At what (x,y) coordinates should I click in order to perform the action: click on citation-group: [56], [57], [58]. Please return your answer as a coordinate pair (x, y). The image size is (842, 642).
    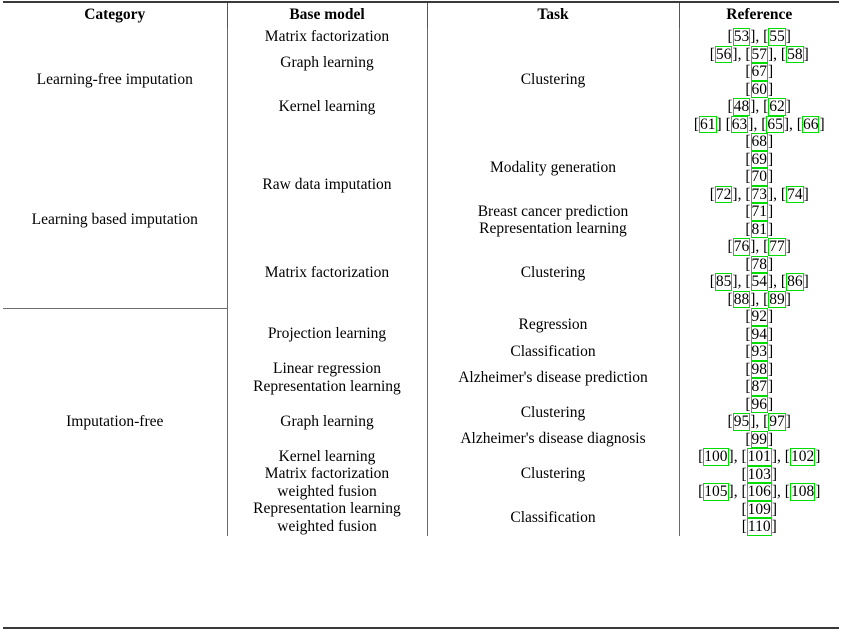
    Looking at the image, I should click on (759, 54).